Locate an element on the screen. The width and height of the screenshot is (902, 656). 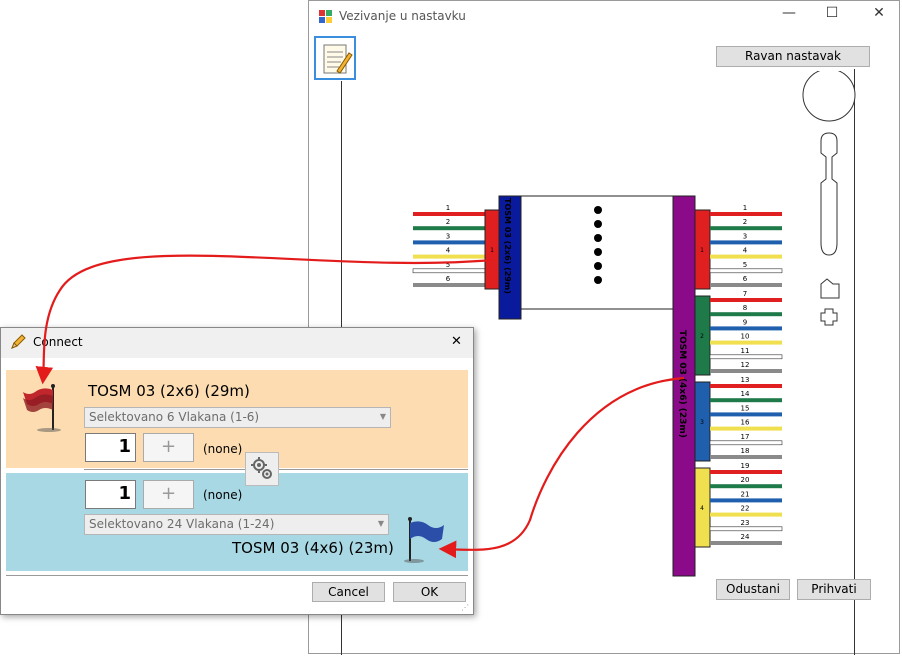
right-fiber-number: 17 is located at coordinates (745, 437).